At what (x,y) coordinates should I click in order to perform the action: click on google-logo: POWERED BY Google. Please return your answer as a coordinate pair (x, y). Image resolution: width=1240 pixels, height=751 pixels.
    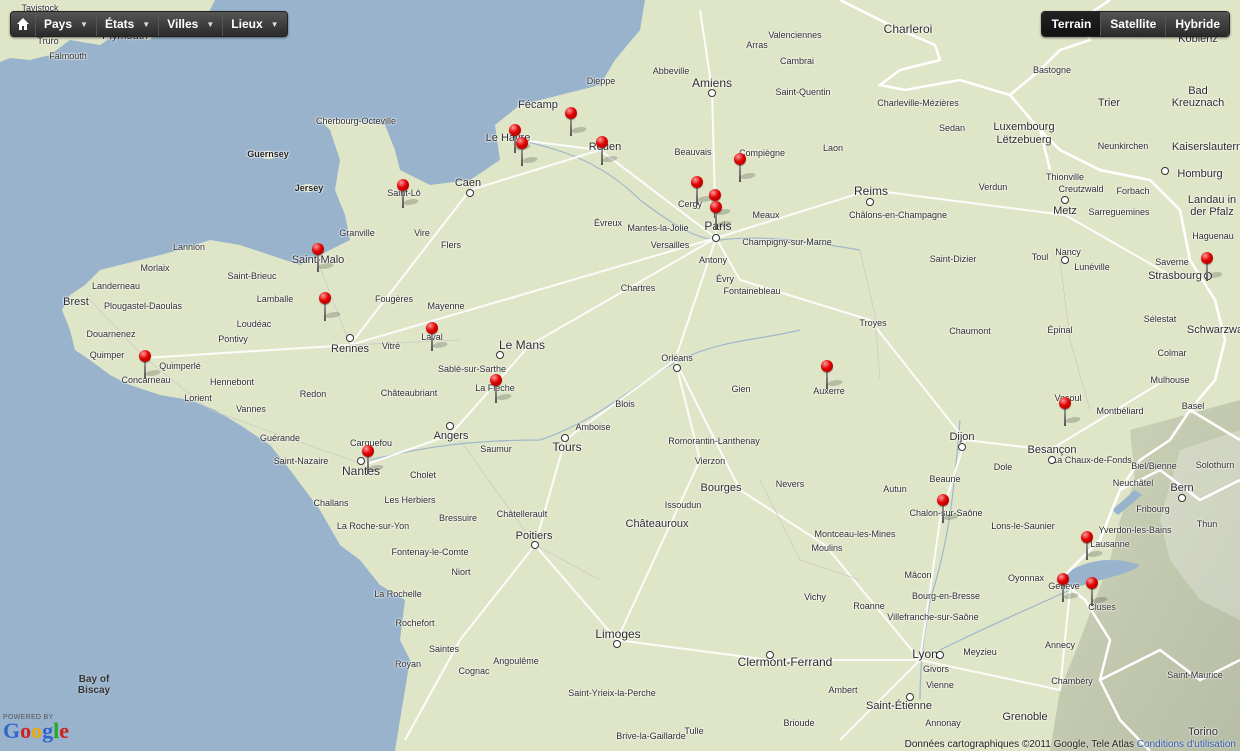
    Looking at the image, I should click on (36, 728).